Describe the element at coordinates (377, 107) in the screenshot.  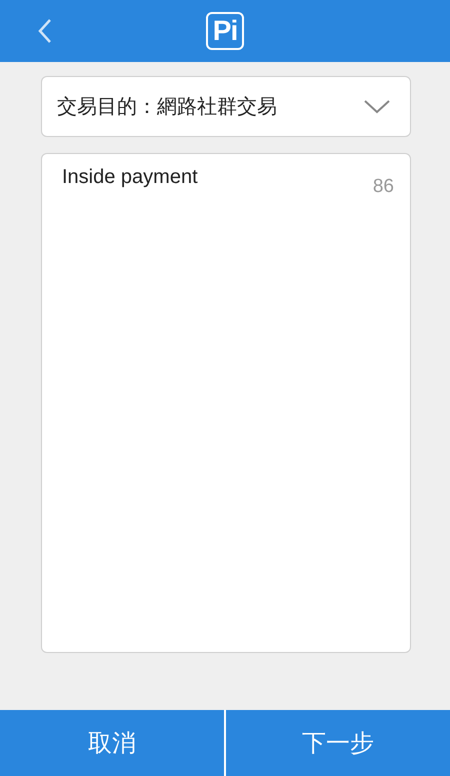
I see `chevron-down-icon` at that location.